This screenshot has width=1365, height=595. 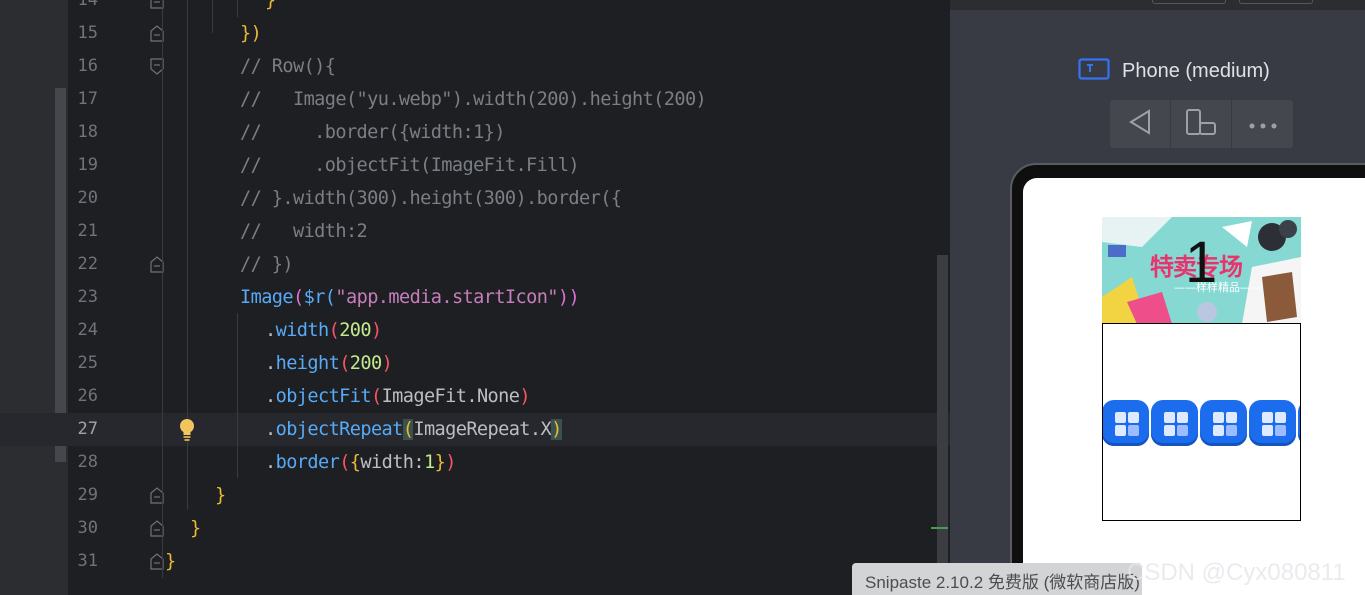 What do you see at coordinates (546, 429) in the screenshot?
I see `code-token: X` at bounding box center [546, 429].